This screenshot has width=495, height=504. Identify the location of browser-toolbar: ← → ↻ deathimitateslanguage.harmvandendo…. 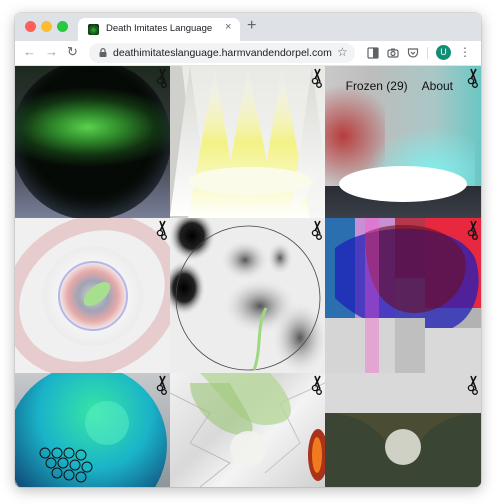
(248, 53).